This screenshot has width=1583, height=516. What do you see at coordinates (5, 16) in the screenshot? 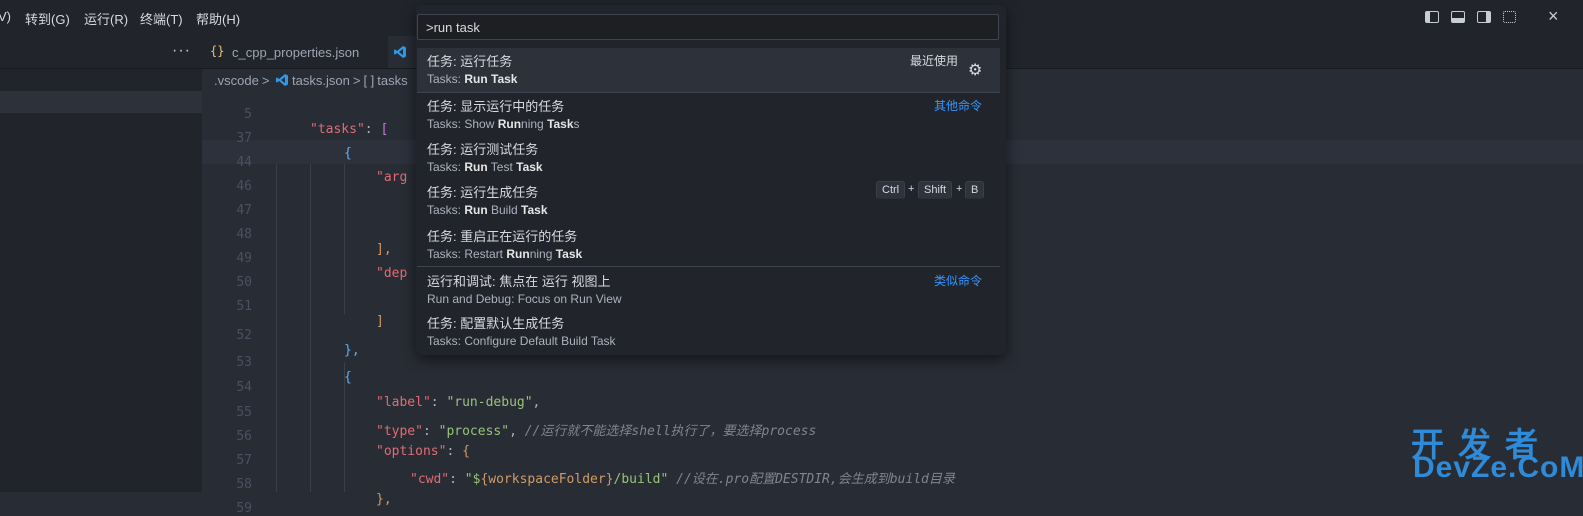
I see `menu-view: V)` at bounding box center [5, 16].